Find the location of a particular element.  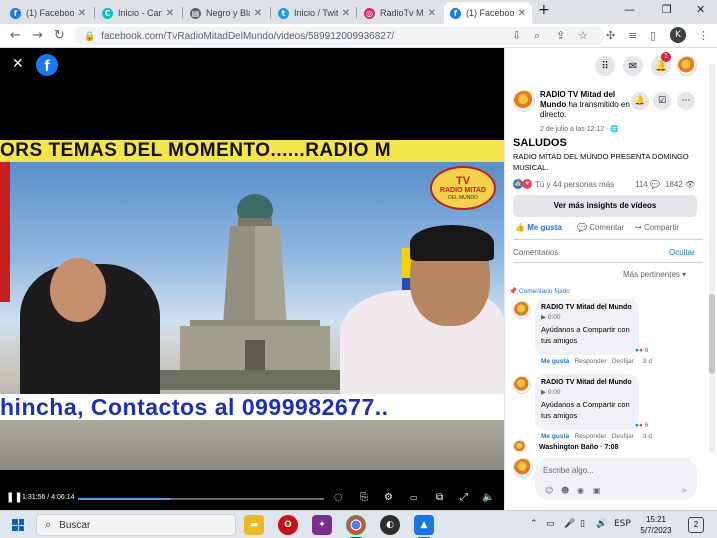

video-insights-button: Ver más insights de vídeos is located at coordinates (605, 206).